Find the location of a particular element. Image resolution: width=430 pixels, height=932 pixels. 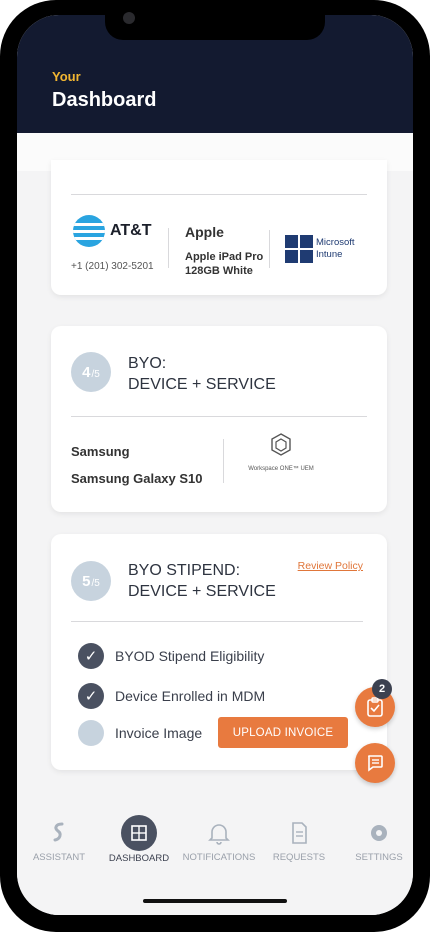

mdm-name: Microsoft Intune is located at coordinates (335, 248).